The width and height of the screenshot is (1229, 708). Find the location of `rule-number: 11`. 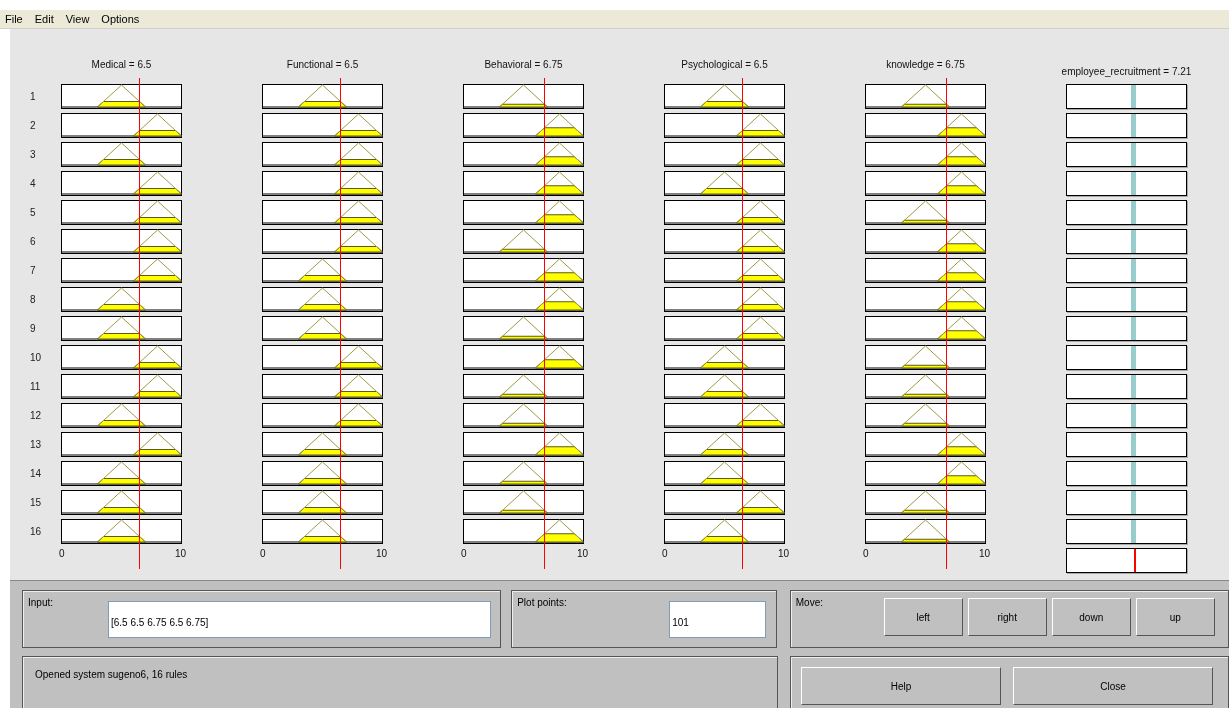

rule-number: 11 is located at coordinates (35, 387).